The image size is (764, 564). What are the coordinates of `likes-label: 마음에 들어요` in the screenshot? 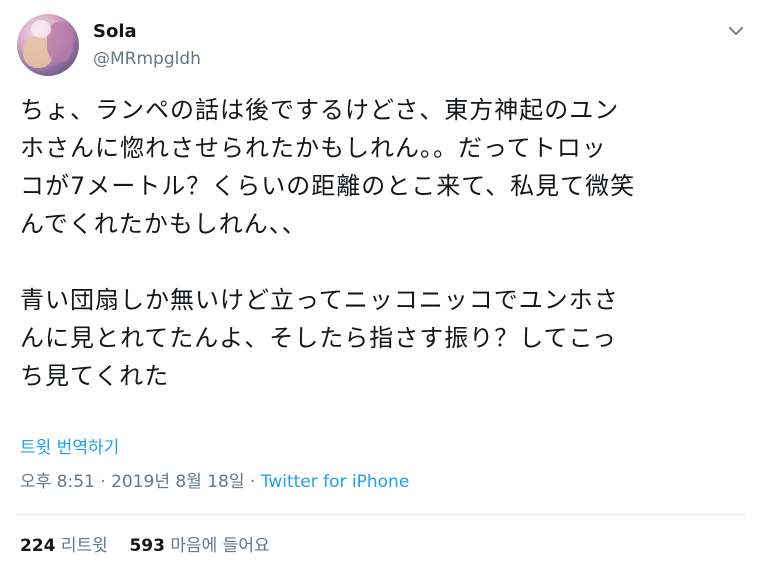 It's located at (220, 546).